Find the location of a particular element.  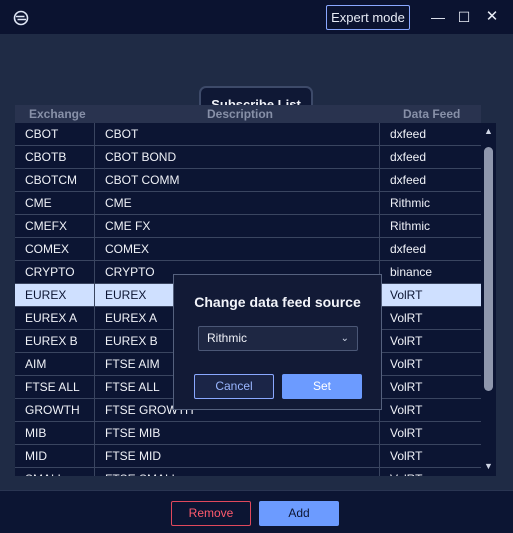

set-button: Set is located at coordinates (322, 386).